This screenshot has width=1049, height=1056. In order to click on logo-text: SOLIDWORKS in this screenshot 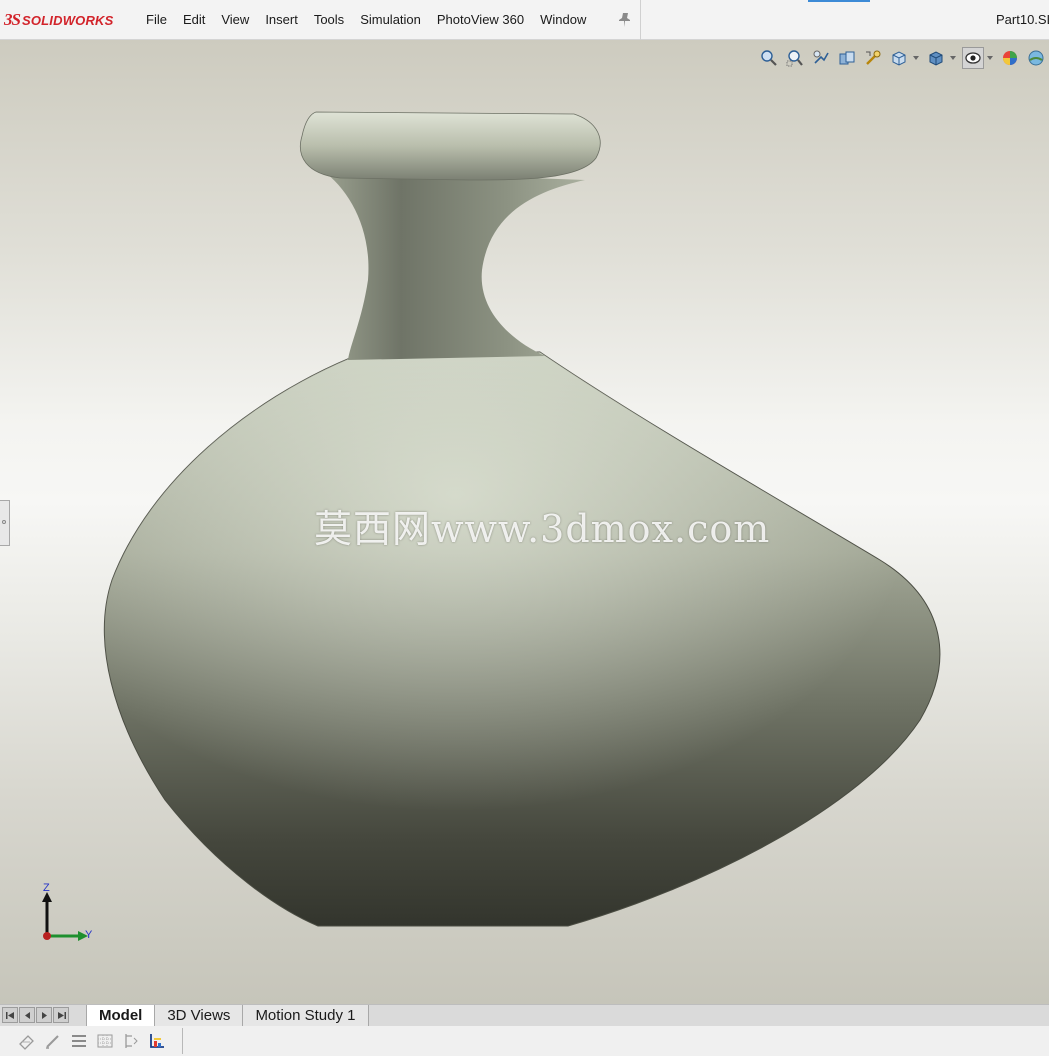, I will do `click(67, 20)`.